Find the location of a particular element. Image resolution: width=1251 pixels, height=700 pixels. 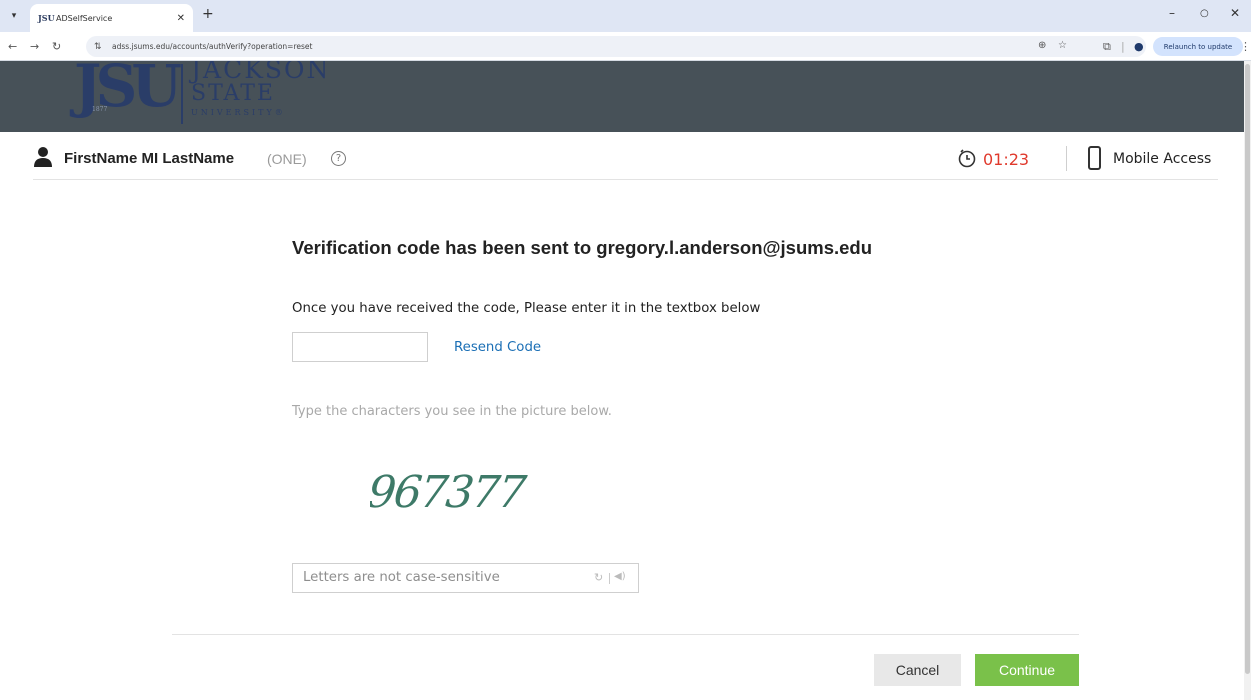

zoom-icon: ⊕ is located at coordinates (1042, 45).